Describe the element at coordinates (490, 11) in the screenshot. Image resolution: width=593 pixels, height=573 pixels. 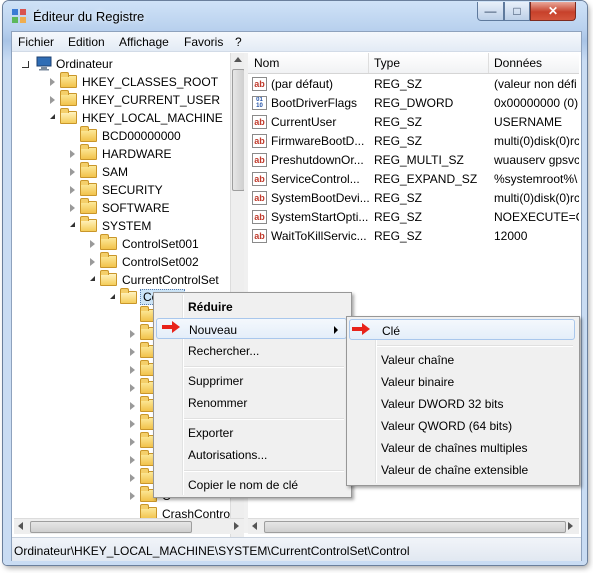
I see `minimize-button: —` at that location.